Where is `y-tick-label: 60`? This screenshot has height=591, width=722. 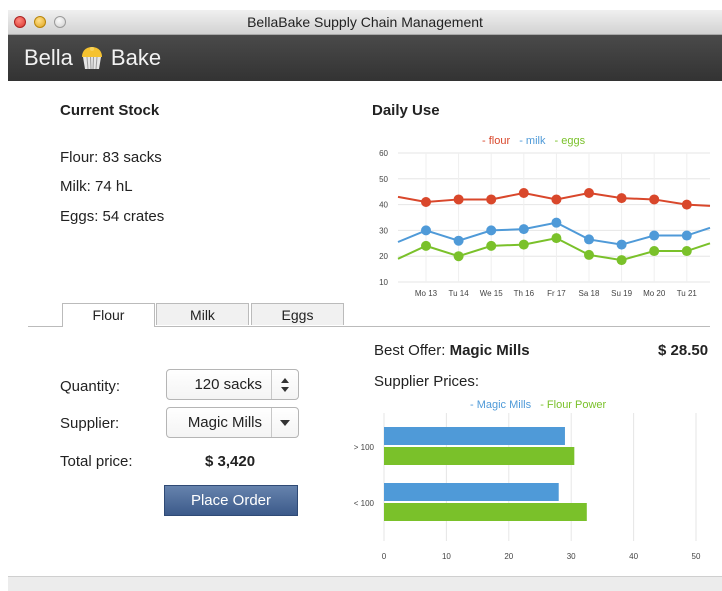 y-tick-label: 60 is located at coordinates (383, 153).